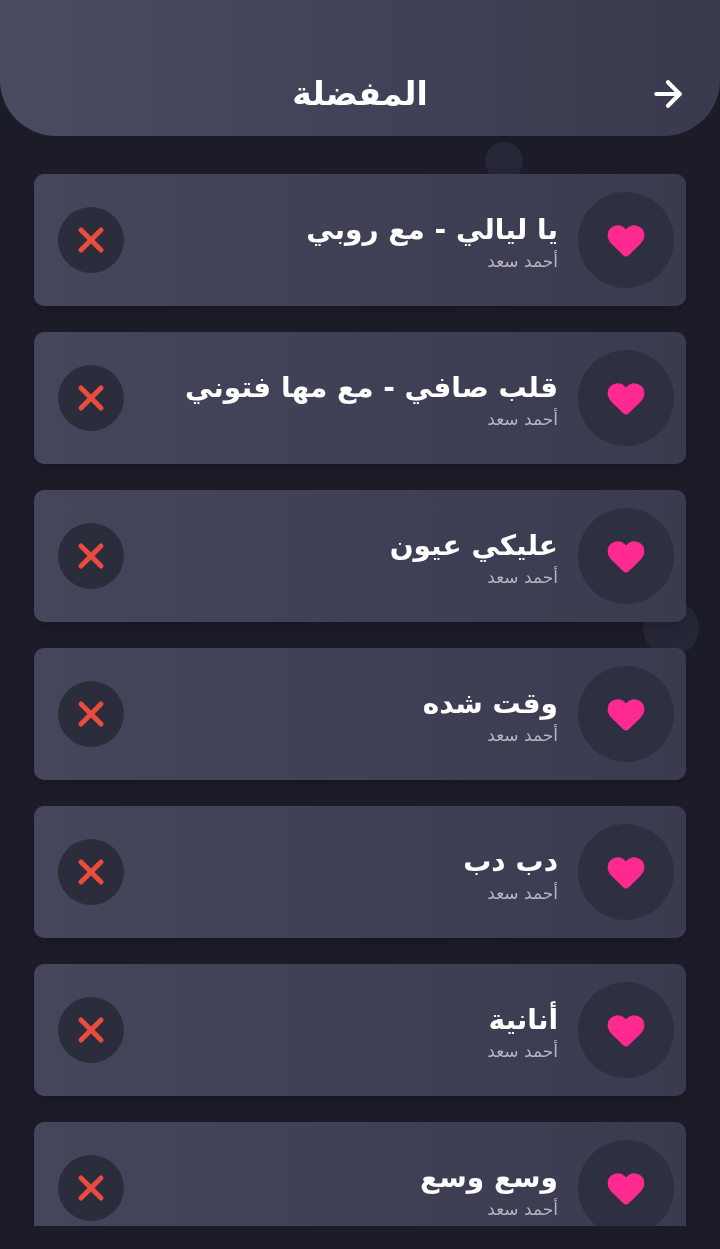 The width and height of the screenshot is (720, 1249). Describe the element at coordinates (473, 546) in the screenshot. I see `song-title: عليكي عيون` at that location.